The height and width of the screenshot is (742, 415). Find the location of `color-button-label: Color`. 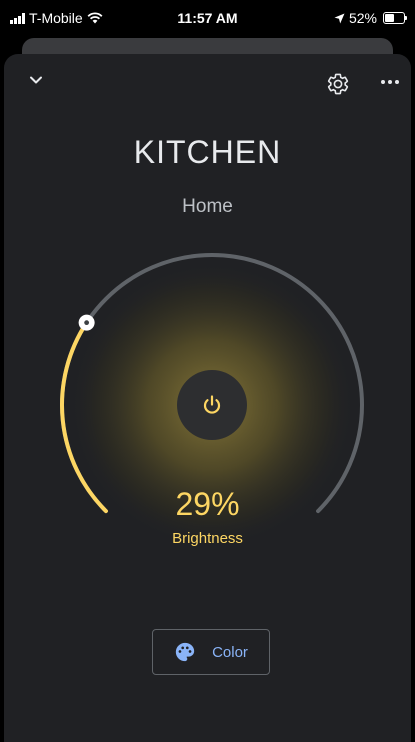

color-button-label: Color is located at coordinates (230, 652).